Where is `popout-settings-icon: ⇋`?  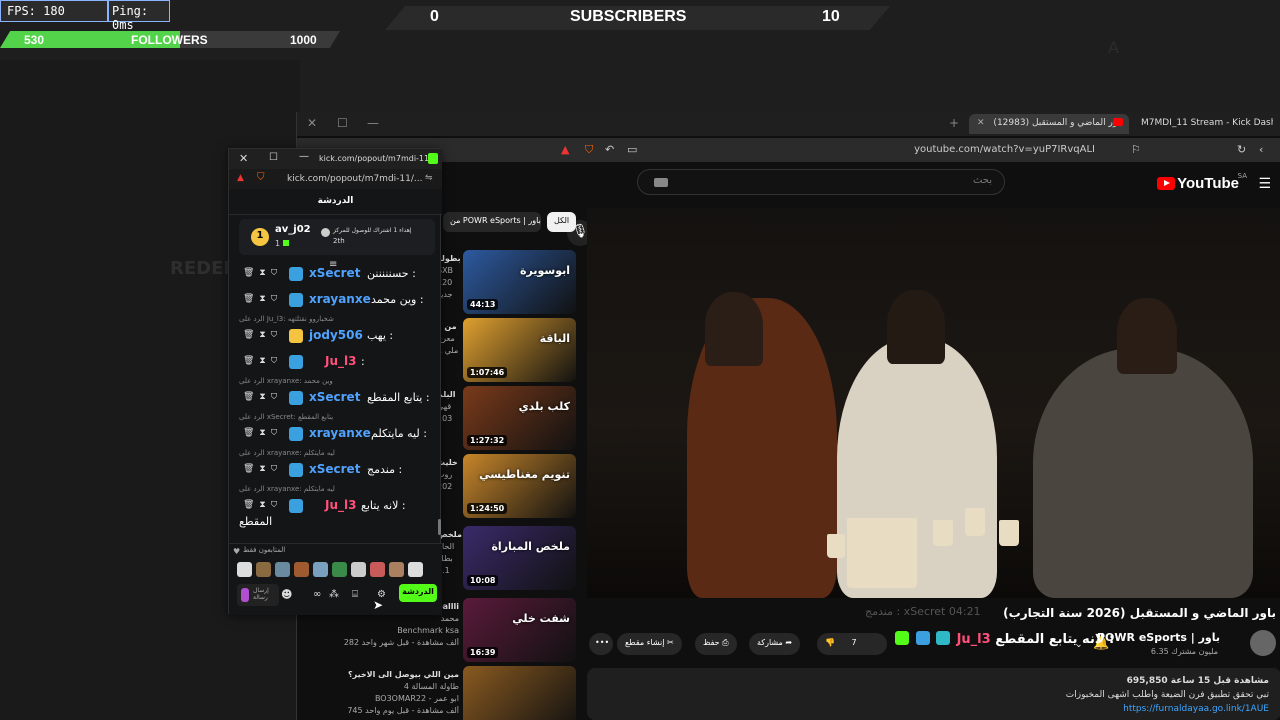 popout-settings-icon: ⇋ is located at coordinates (429, 178).